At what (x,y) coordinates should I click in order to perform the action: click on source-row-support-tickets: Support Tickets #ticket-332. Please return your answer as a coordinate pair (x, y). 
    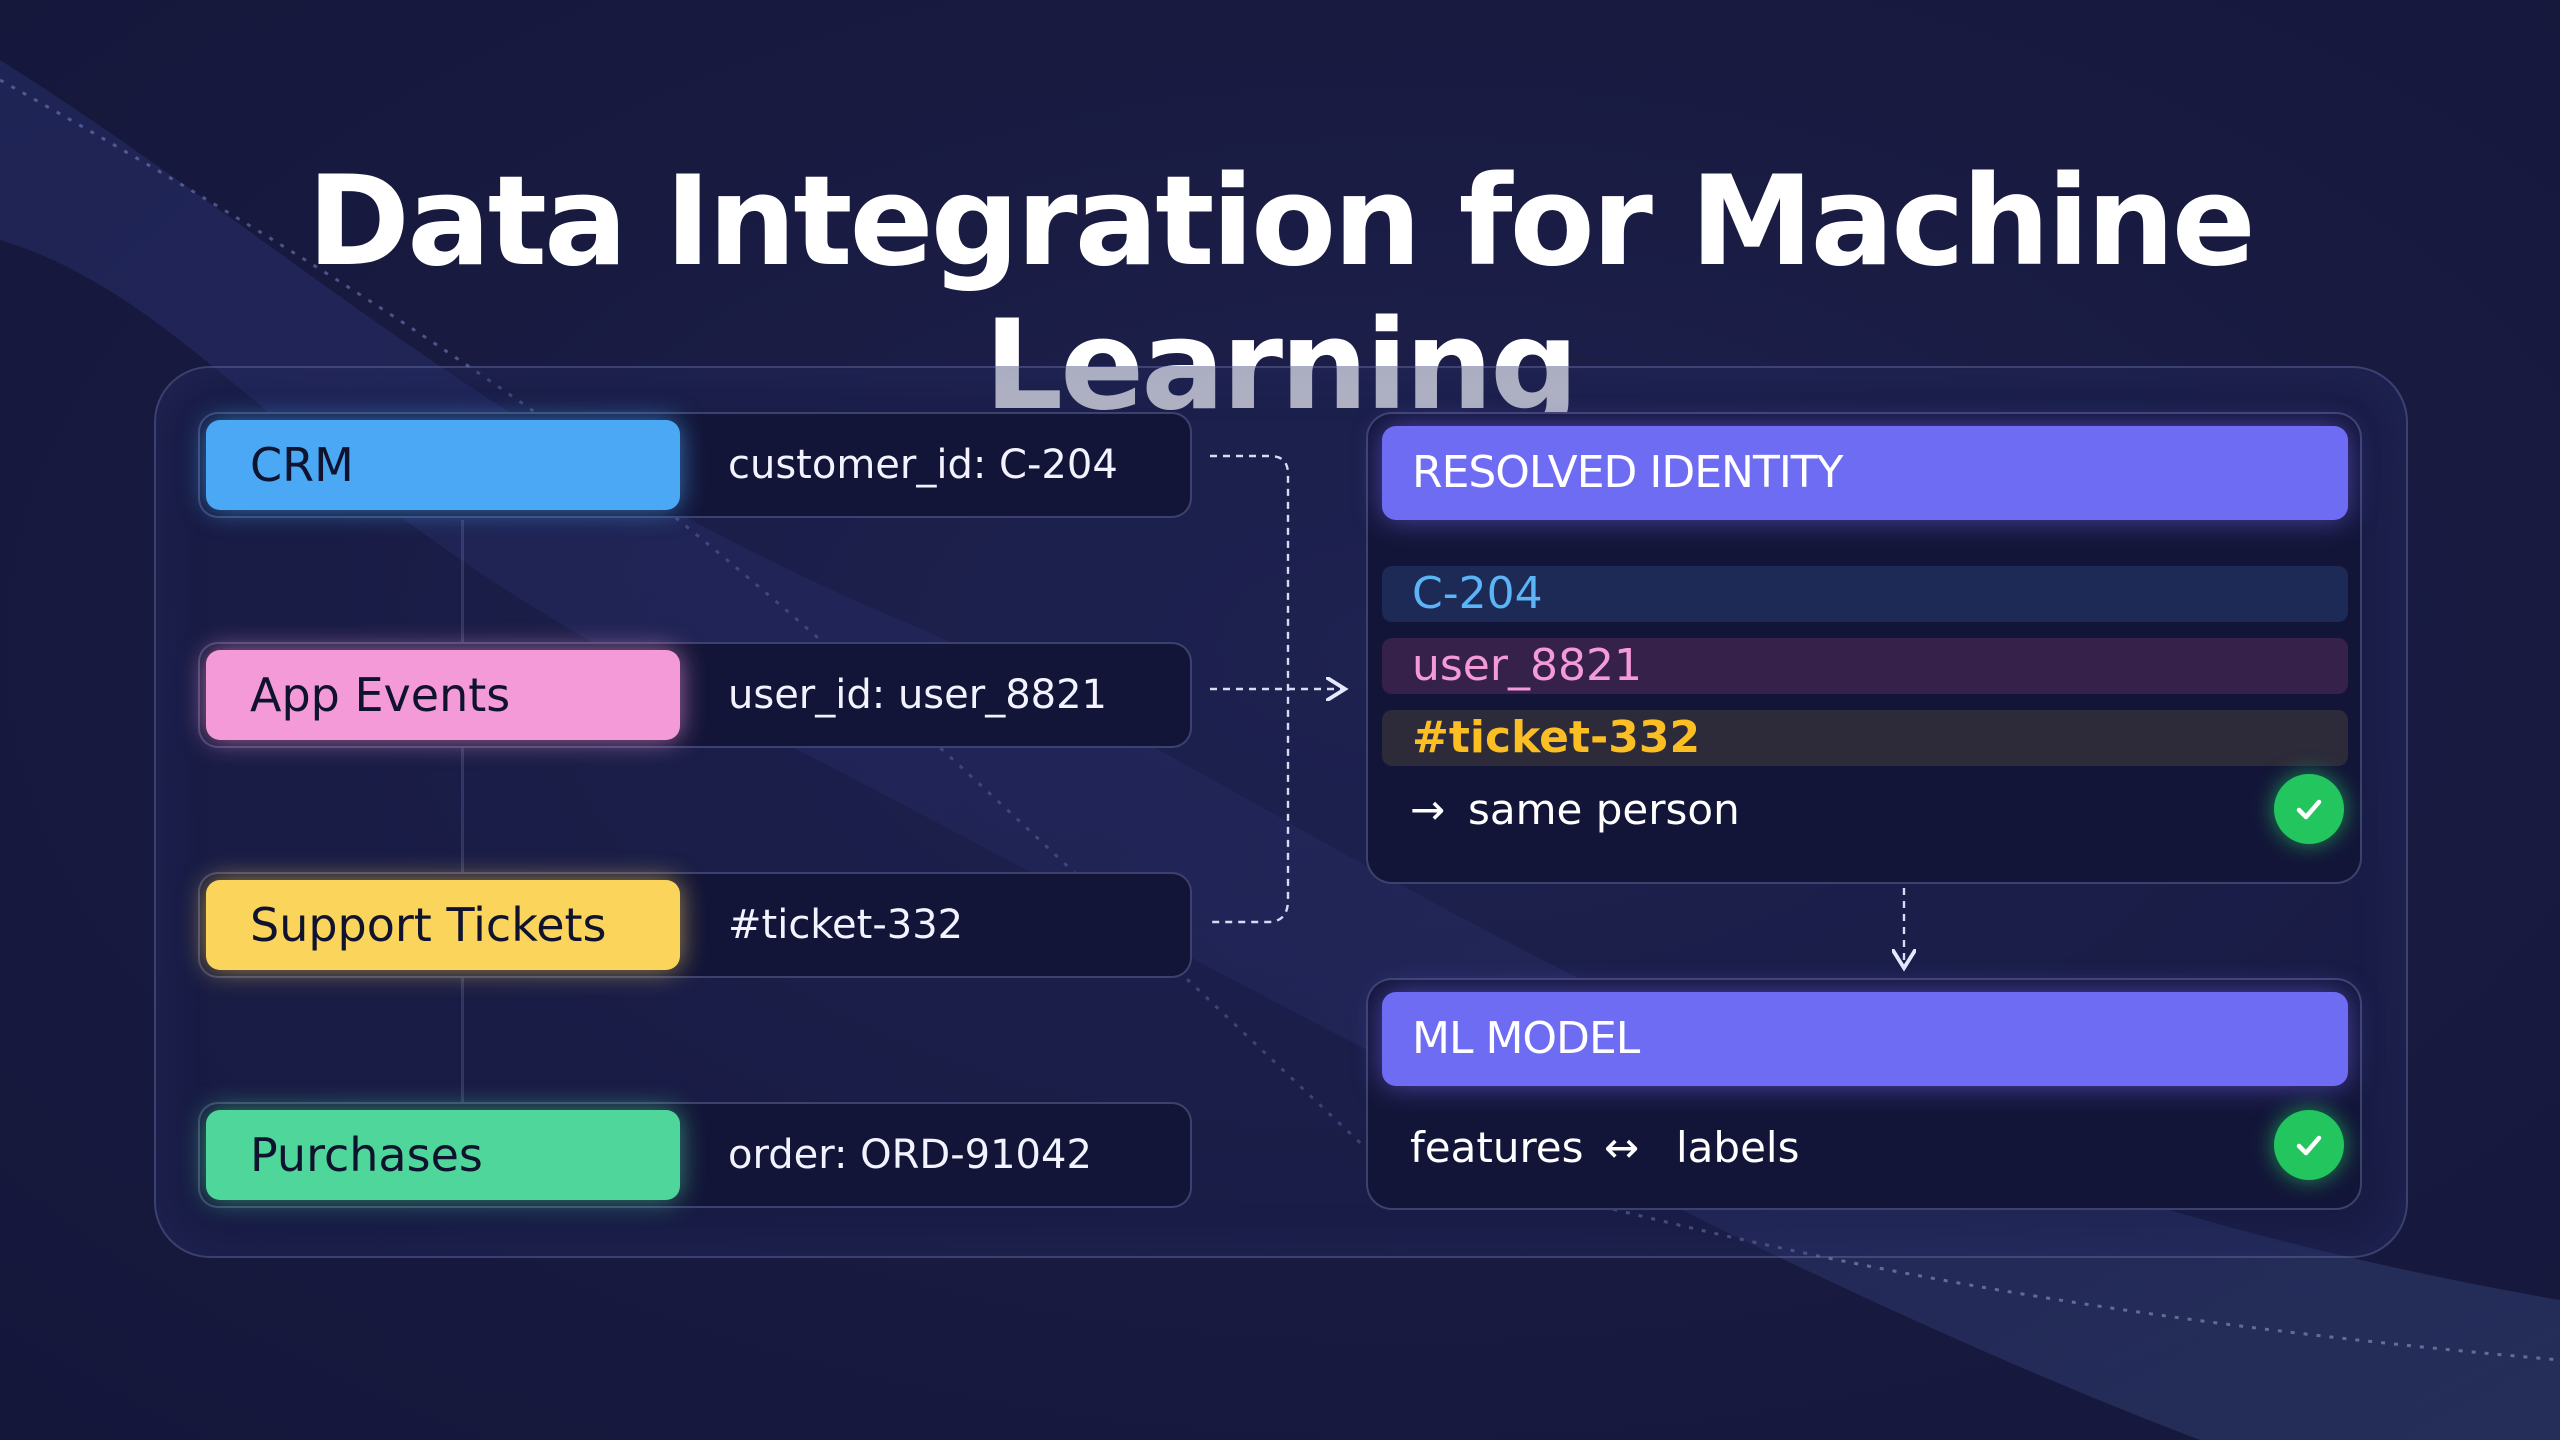
    Looking at the image, I should click on (695, 925).